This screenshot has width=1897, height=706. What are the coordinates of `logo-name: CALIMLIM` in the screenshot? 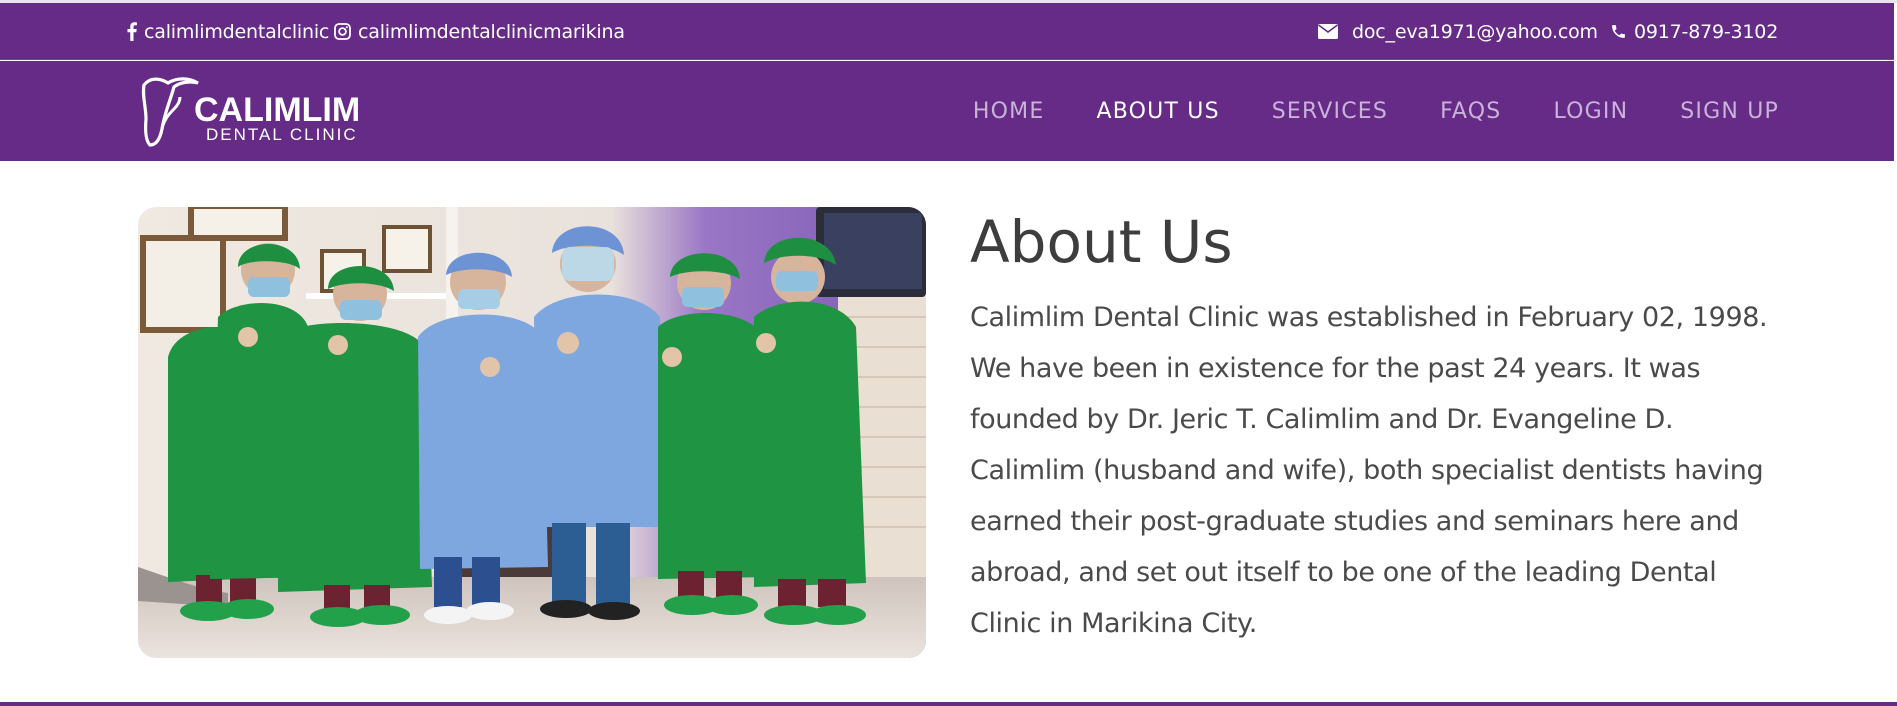 It's located at (277, 110).